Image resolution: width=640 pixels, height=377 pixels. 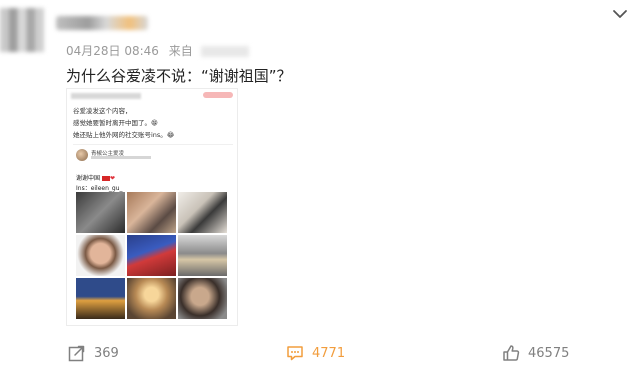 What do you see at coordinates (511, 353) in the screenshot?
I see `thumbs-up-icon` at bounding box center [511, 353].